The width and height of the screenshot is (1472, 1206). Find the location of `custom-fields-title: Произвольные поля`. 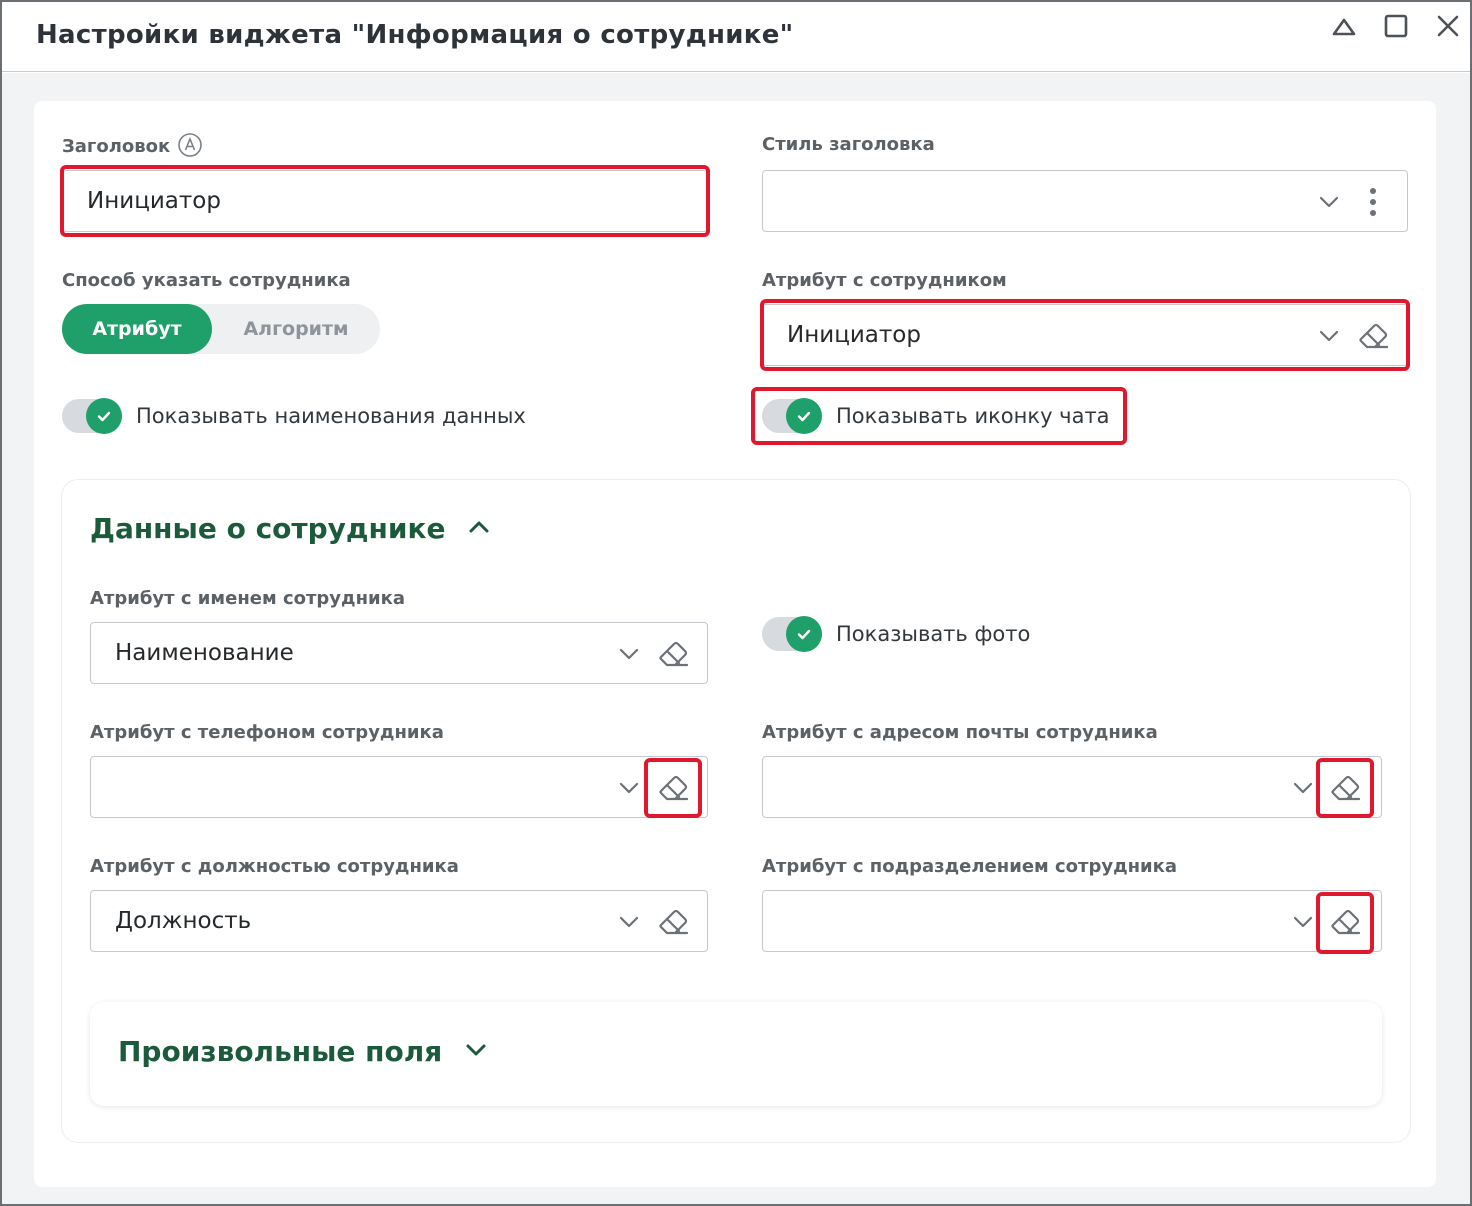

custom-fields-title: Произвольные поля is located at coordinates (280, 1051).